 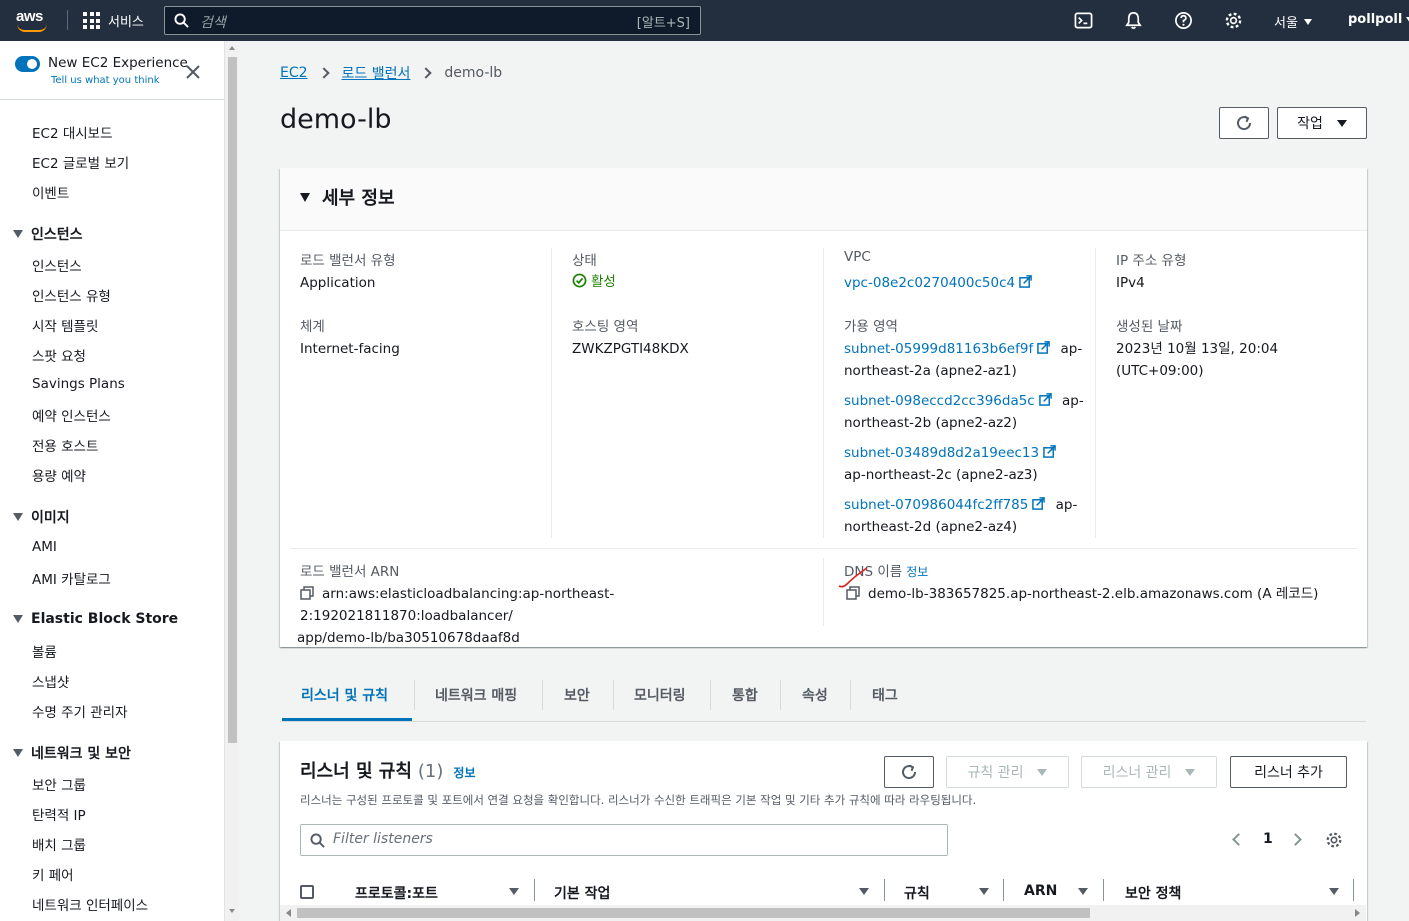 I want to click on sidebar-item-savings-plans: Savings Plans, so click(x=78, y=384).